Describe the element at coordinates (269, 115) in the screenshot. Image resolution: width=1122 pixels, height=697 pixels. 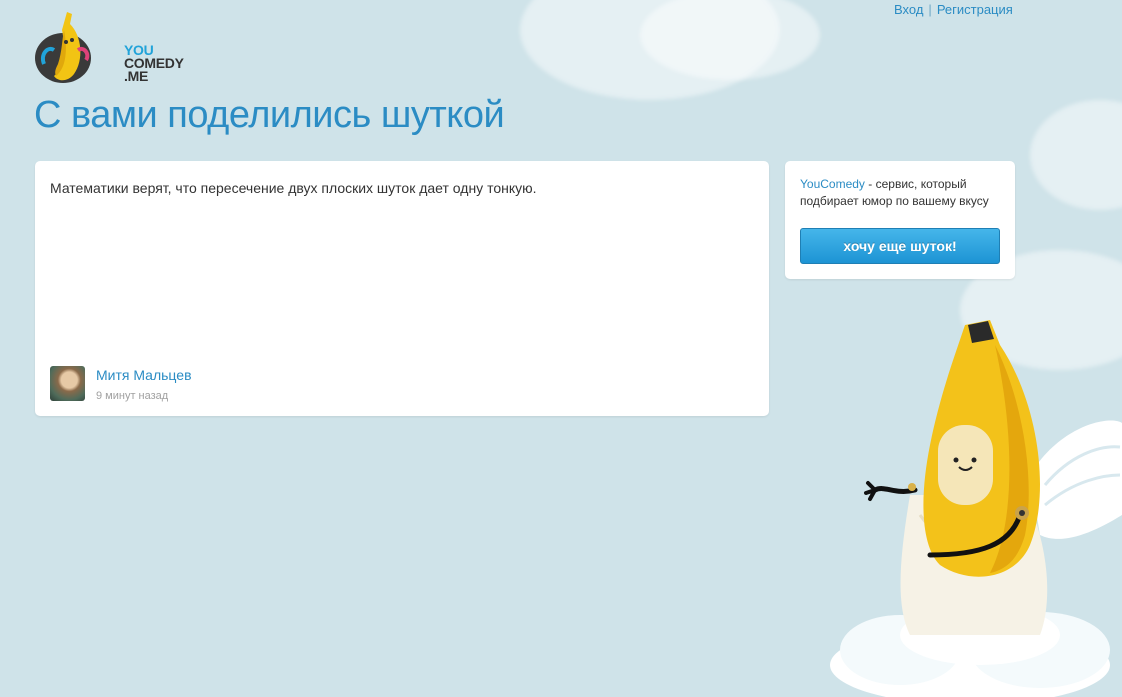
I see `page-title: С вами поделились шуткой` at that location.